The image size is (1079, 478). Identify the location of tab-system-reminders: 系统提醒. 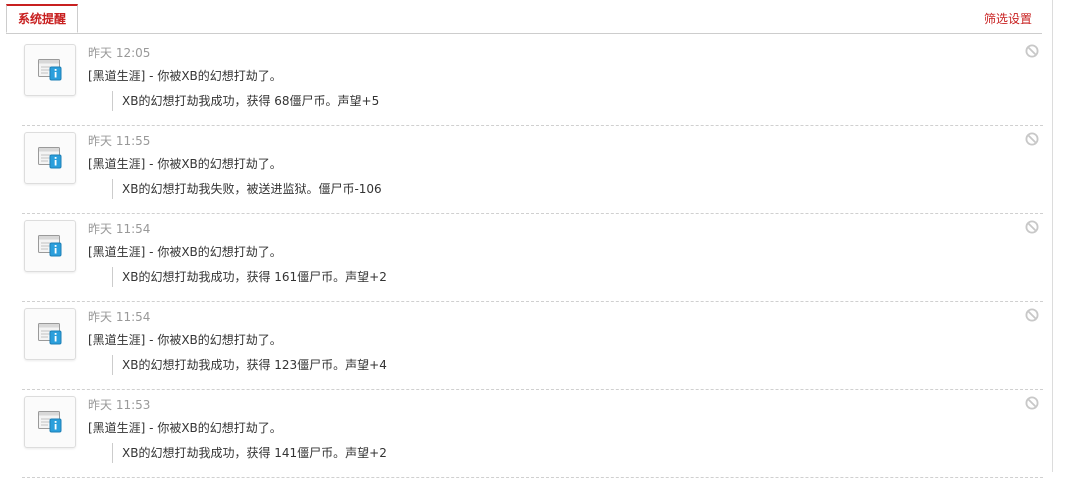
(42, 18).